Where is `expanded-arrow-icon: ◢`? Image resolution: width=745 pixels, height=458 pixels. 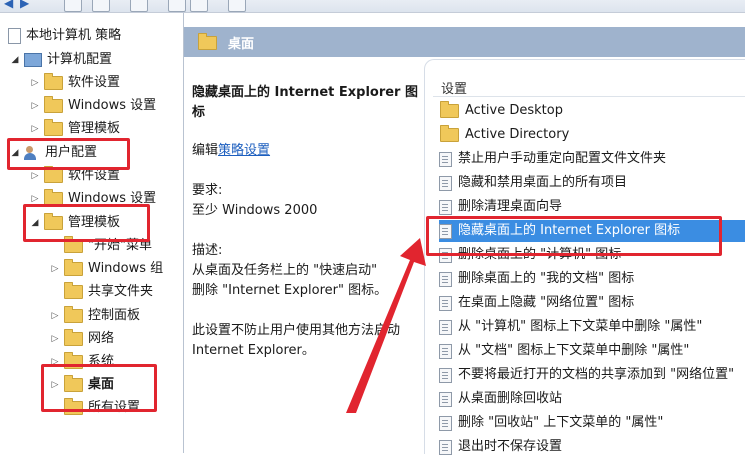
expanded-arrow-icon: ◢ is located at coordinates (15, 60).